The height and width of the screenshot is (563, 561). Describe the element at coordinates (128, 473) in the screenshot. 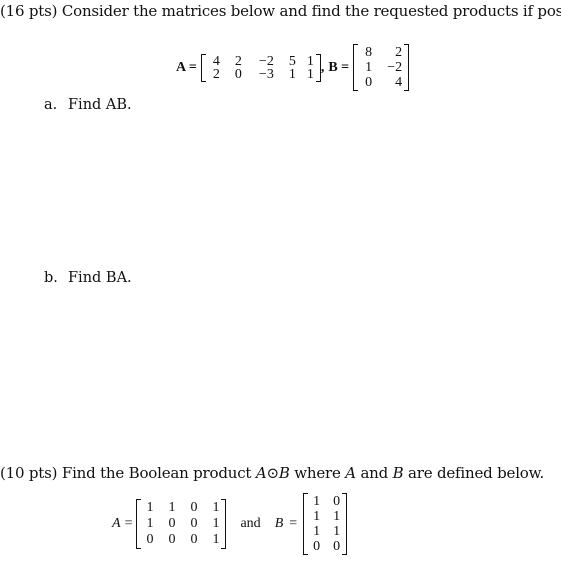

I see `heading-text: (10 pts) Find the Boolean product` at that location.